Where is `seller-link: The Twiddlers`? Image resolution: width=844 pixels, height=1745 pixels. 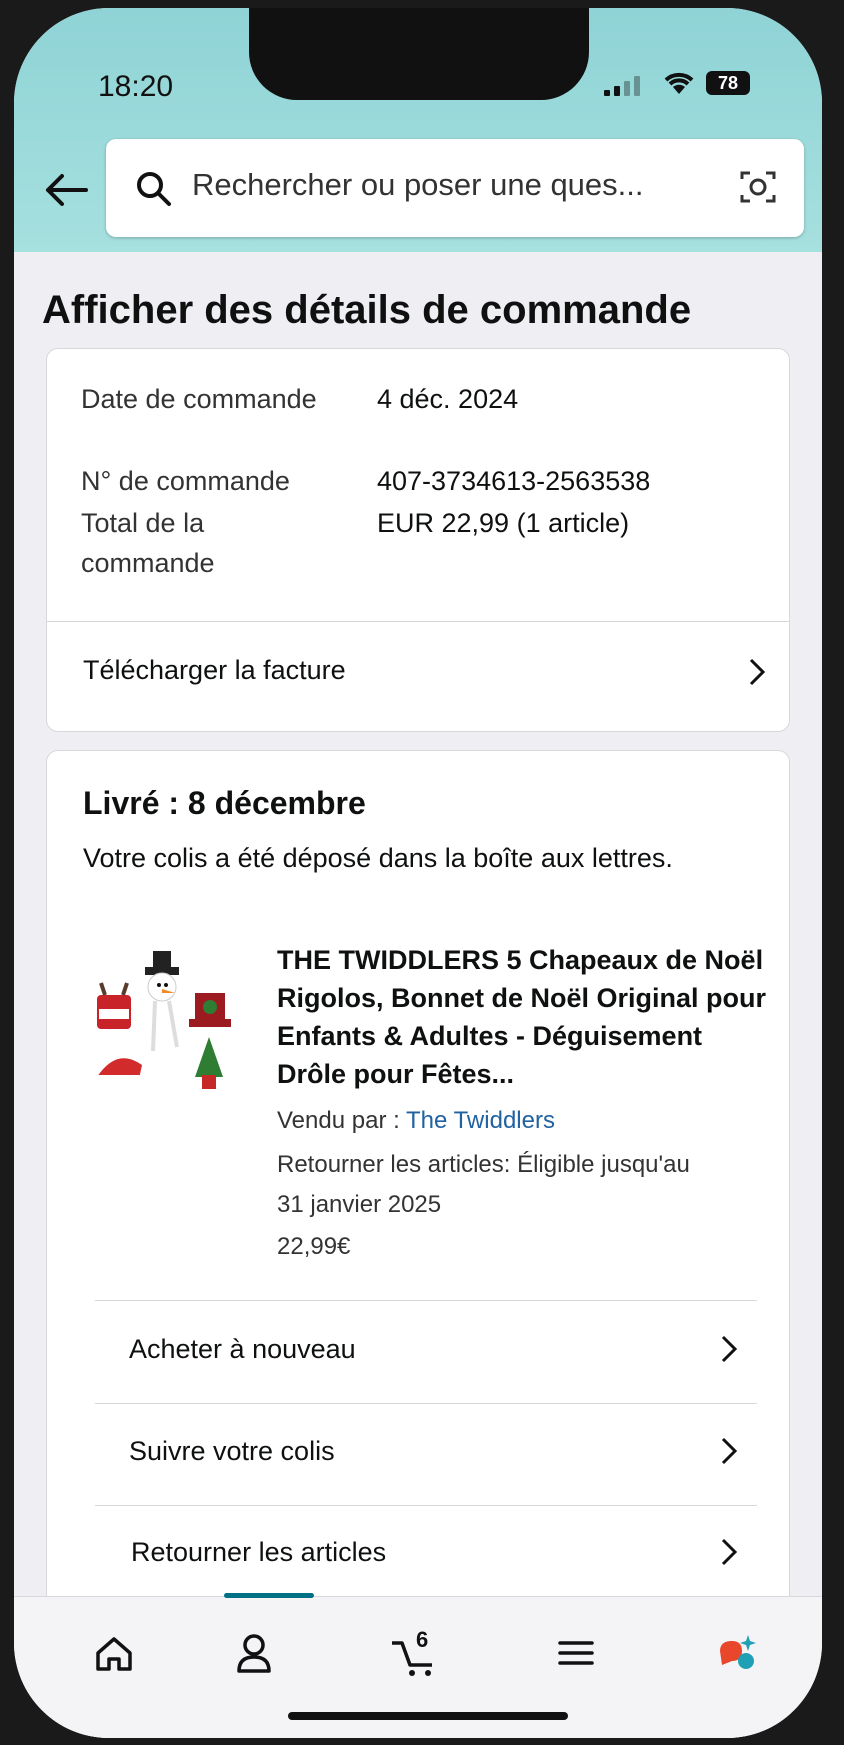
seller-link: The Twiddlers is located at coordinates (480, 1120).